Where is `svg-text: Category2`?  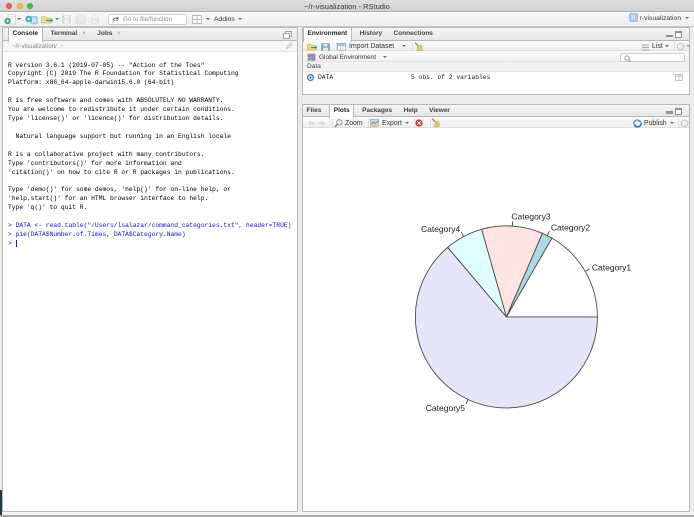 svg-text: Category2 is located at coordinates (570, 227).